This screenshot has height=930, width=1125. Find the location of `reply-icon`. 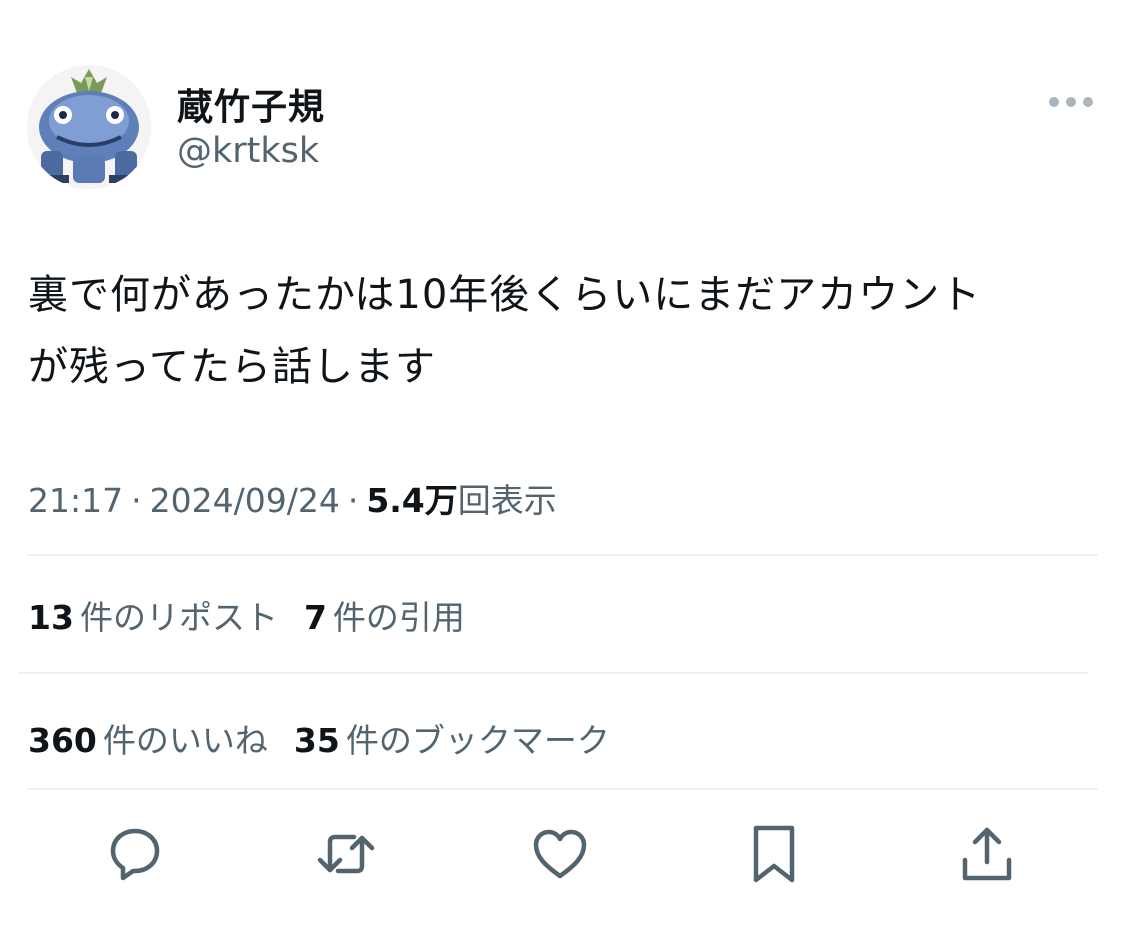

reply-icon is located at coordinates (135, 854).